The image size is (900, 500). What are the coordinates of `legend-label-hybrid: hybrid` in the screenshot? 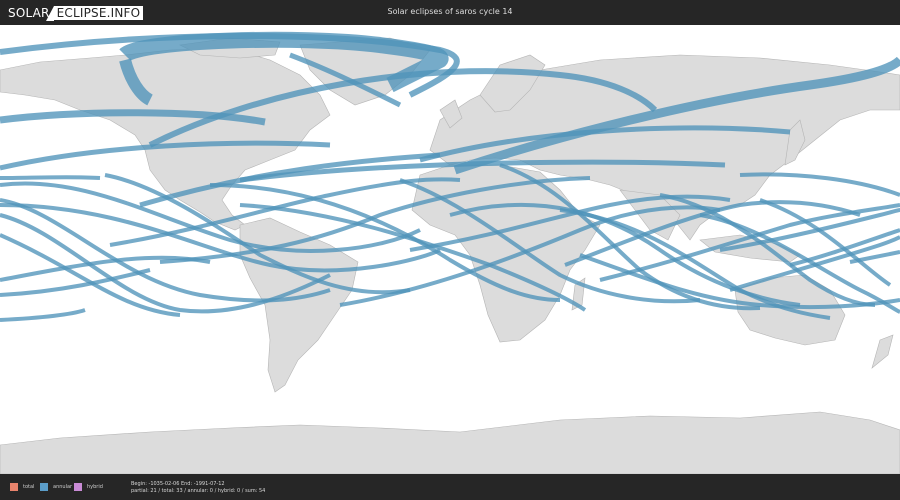 It's located at (95, 487).